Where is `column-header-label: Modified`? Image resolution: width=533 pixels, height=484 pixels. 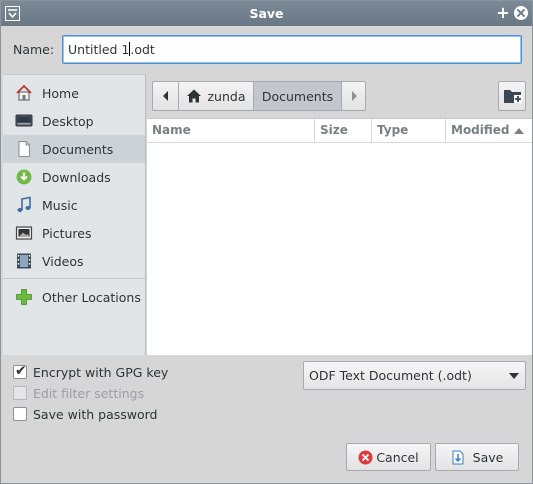
column-header-label: Modified is located at coordinates (480, 130).